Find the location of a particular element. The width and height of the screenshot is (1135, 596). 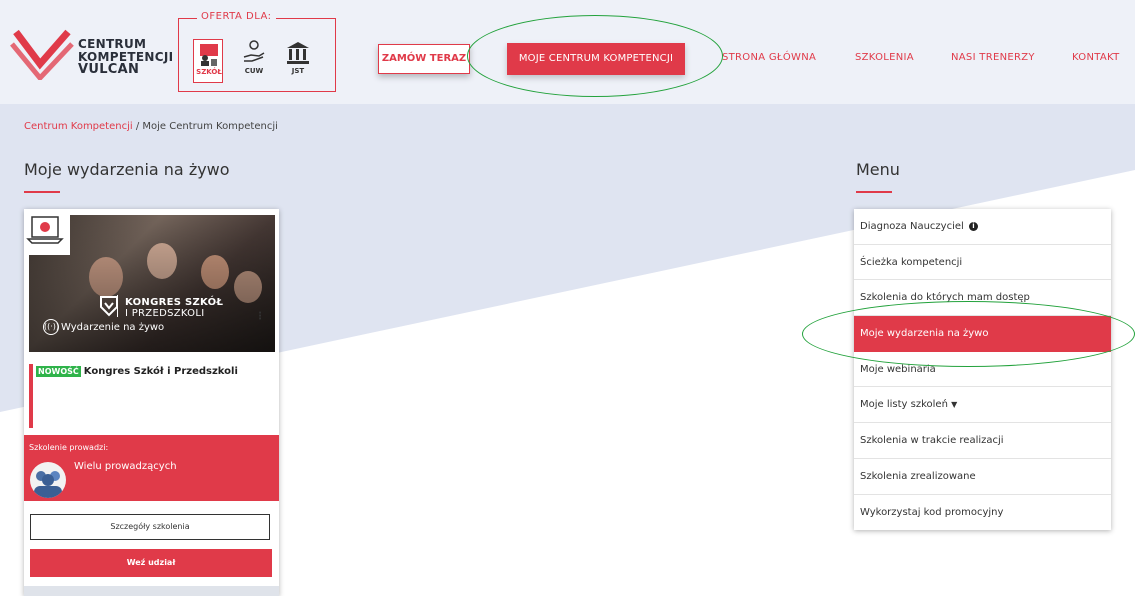

school-icon is located at coordinates (209, 55).